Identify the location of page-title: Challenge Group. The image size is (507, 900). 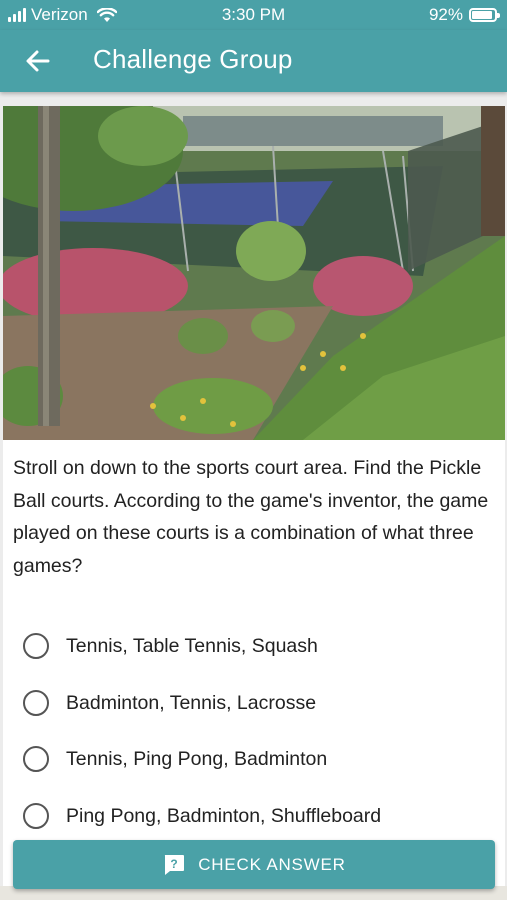
(193, 59).